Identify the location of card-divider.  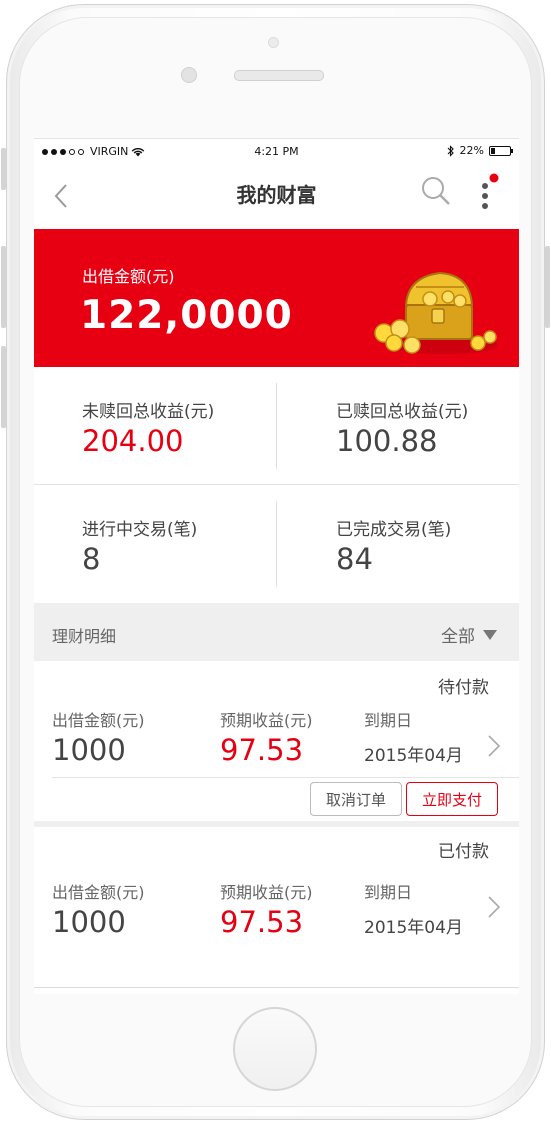
(285, 777).